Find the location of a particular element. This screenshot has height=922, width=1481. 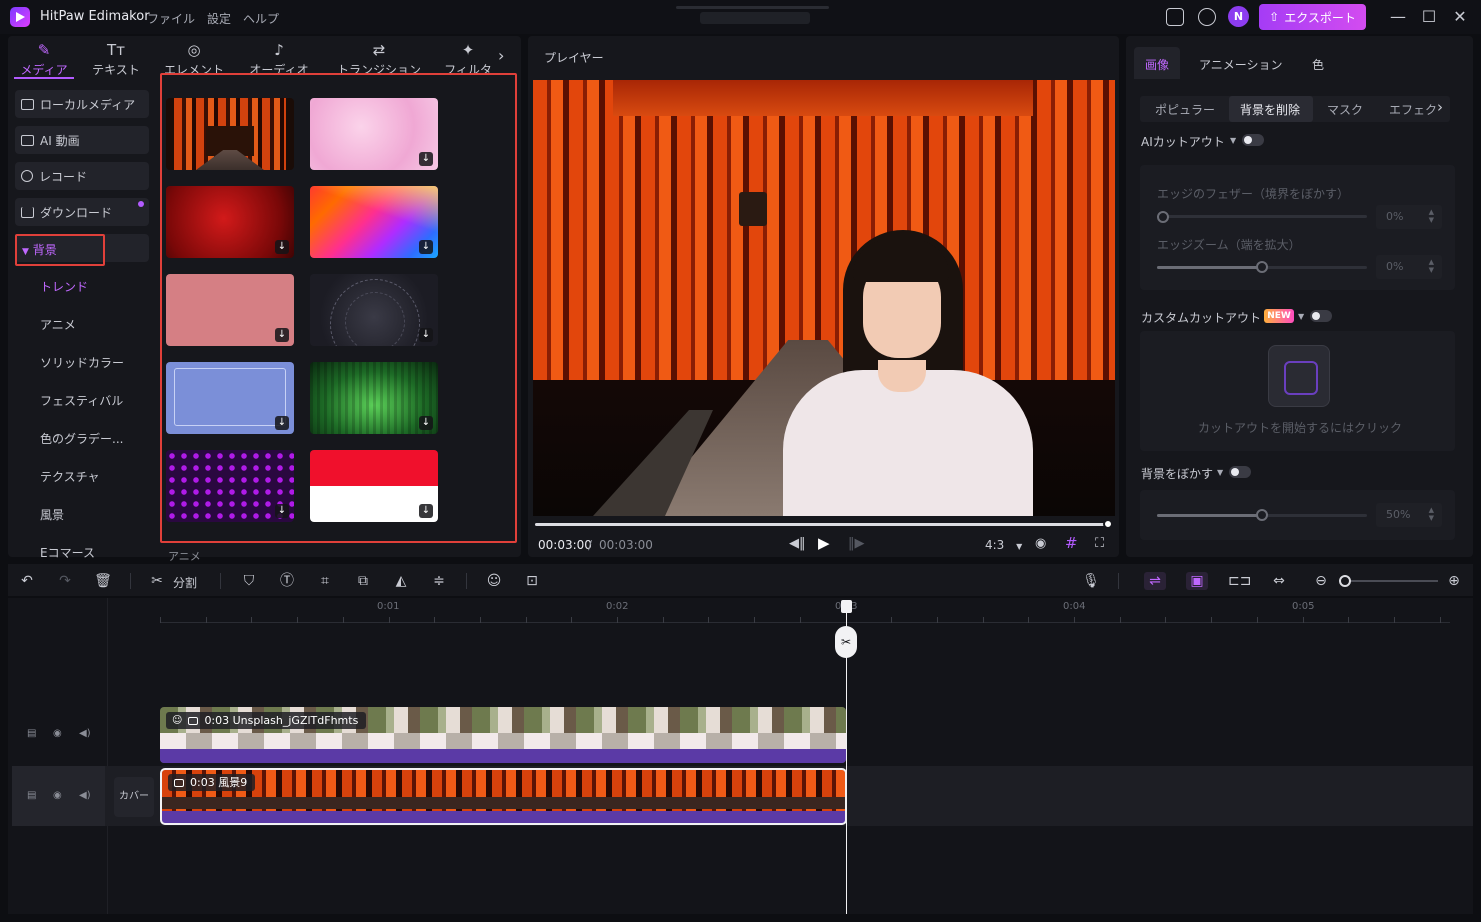

step-back-icon: ◀‖ is located at coordinates (797, 543).